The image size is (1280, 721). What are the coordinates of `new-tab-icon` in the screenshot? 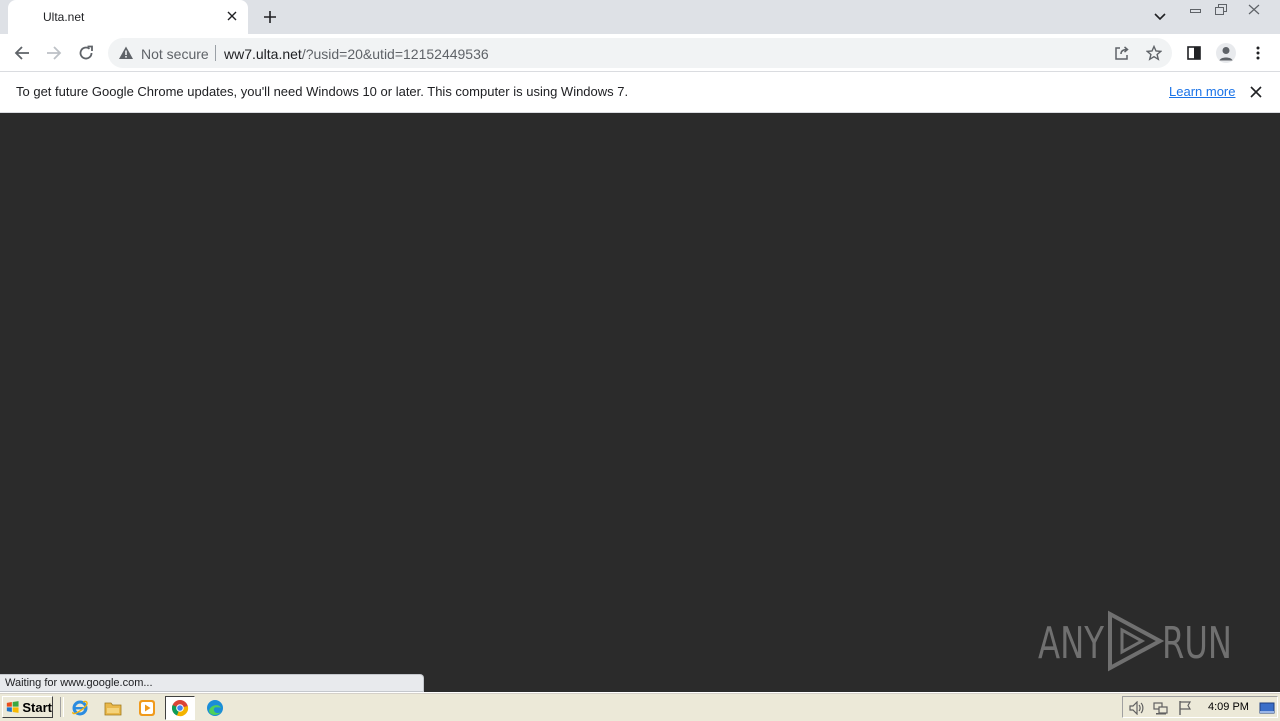 It's located at (270, 17).